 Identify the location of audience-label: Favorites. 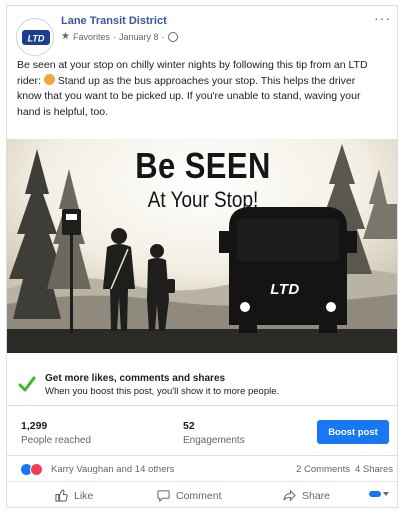
(91, 37).